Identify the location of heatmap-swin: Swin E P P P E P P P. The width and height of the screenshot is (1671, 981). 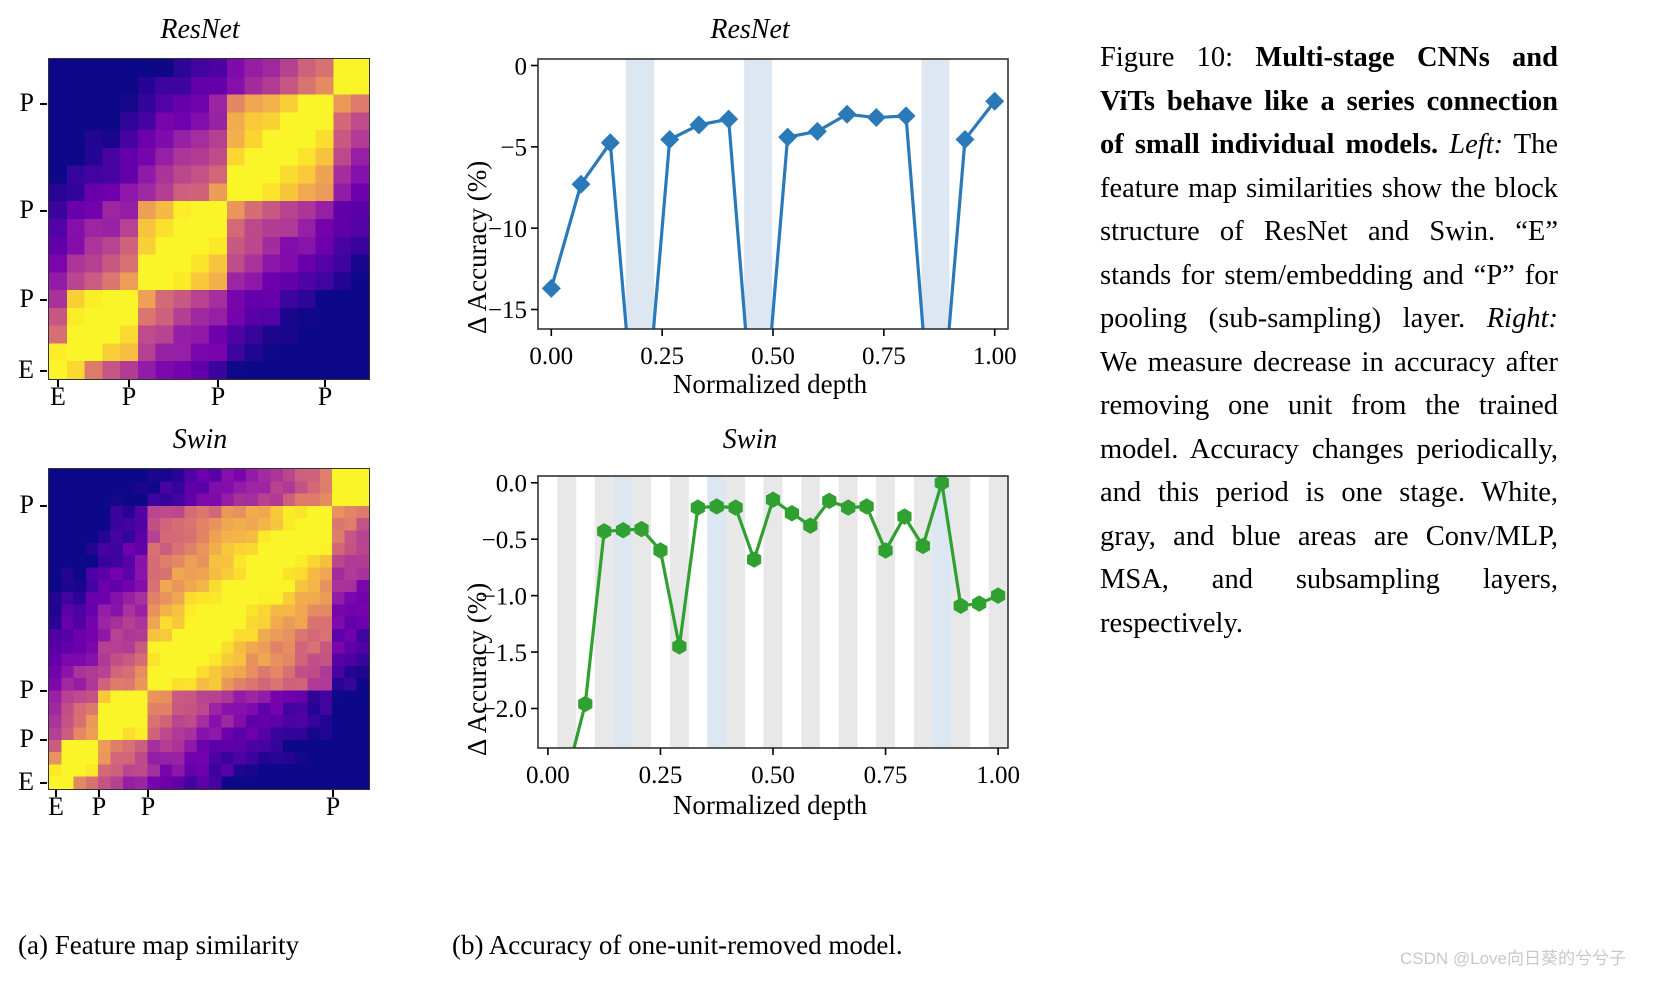
(200, 624).